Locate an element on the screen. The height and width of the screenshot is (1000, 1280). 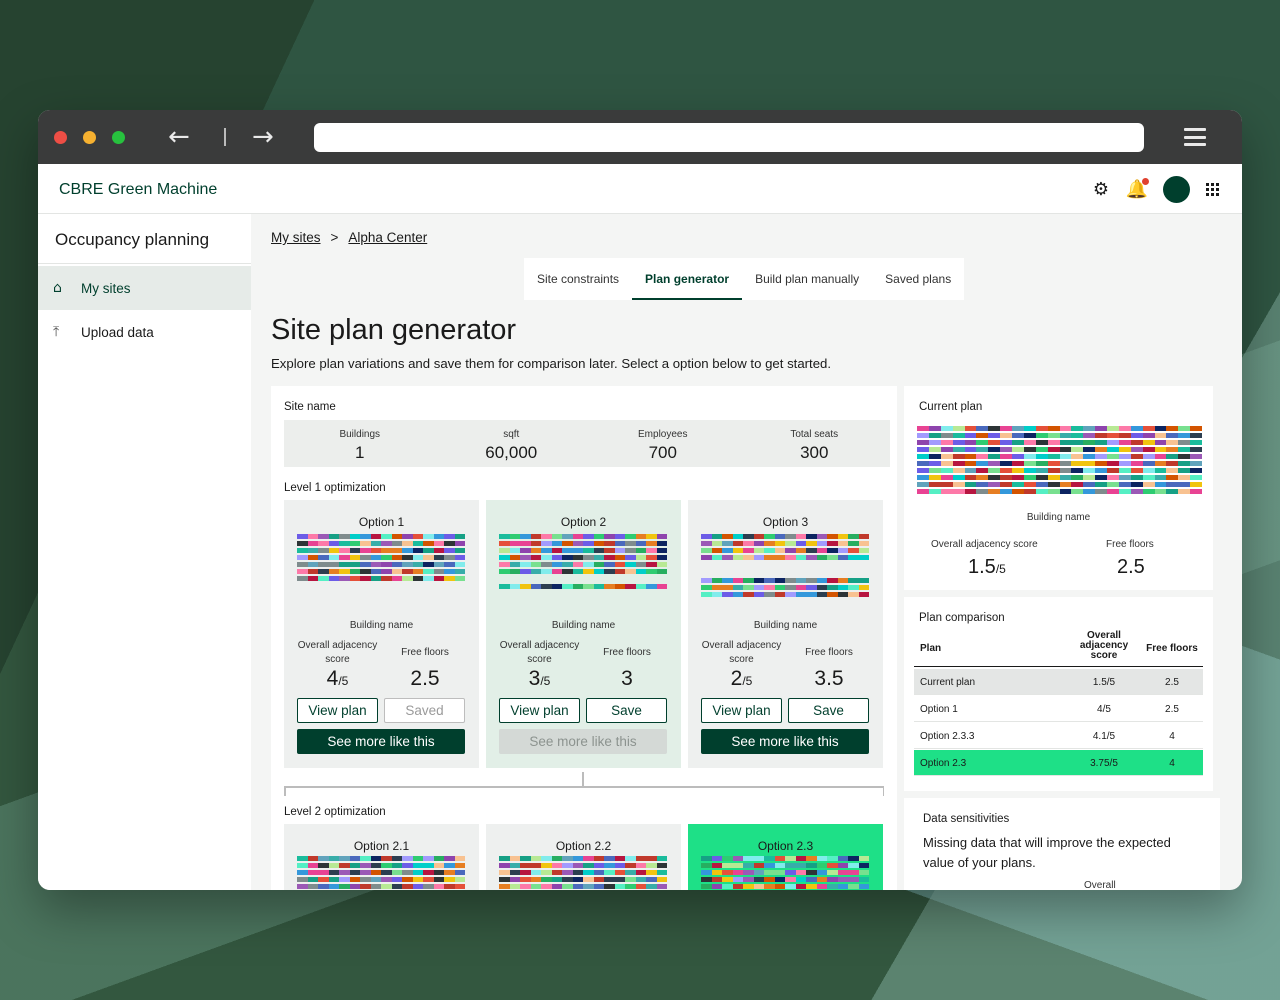
free-floors-value: 3.5 is located at coordinates (829, 678).